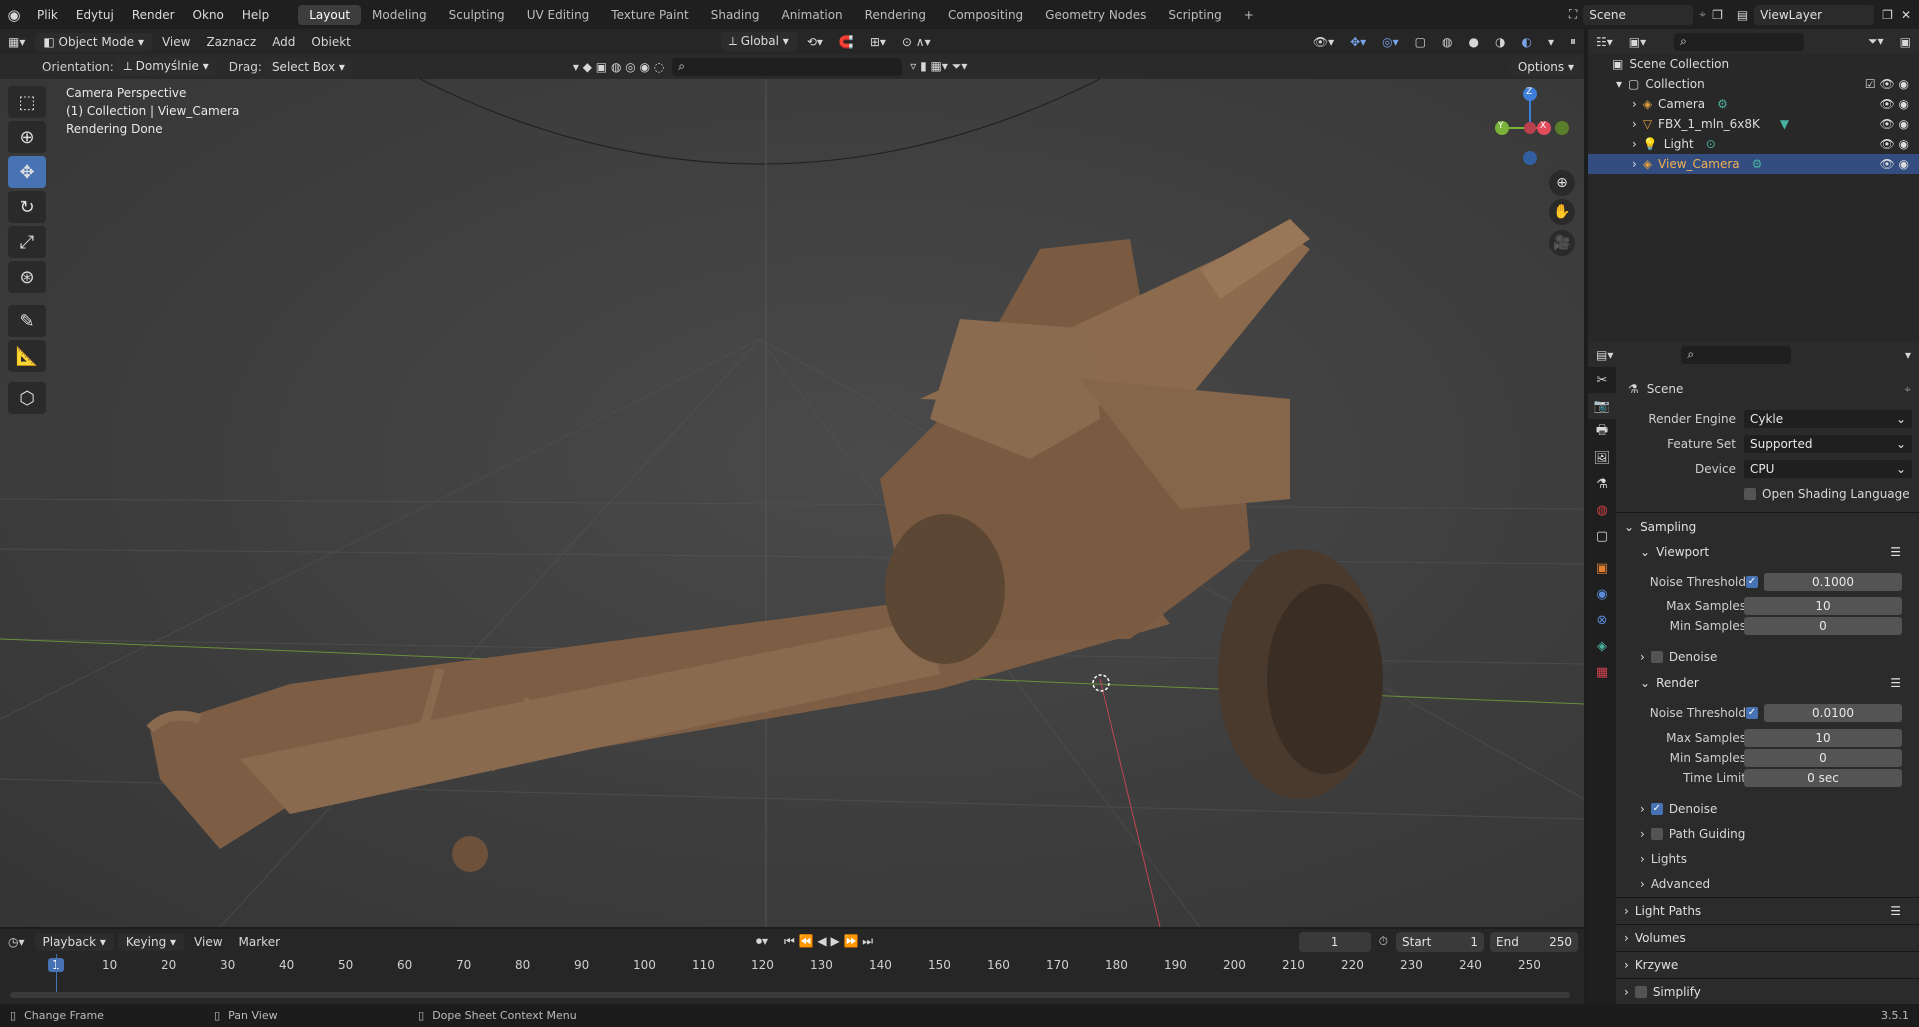 The image size is (1919, 1027). What do you see at coordinates (1894, 124) in the screenshot?
I see `mesh-visibility-icons: 👁 ◉` at bounding box center [1894, 124].